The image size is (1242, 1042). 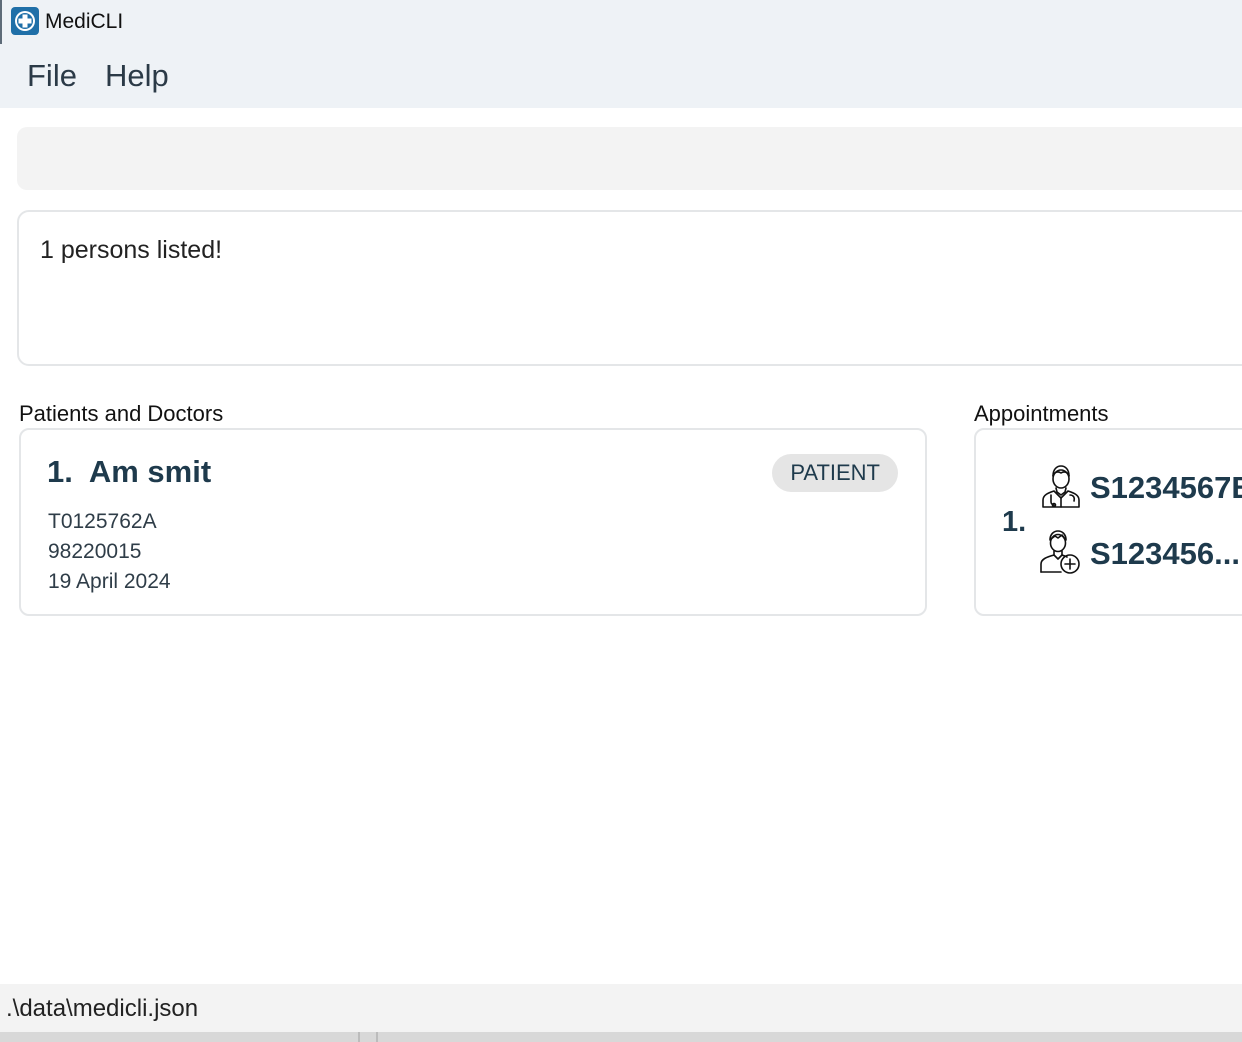 I want to click on person-name-row: 1. Am smit, so click(x=129, y=472).